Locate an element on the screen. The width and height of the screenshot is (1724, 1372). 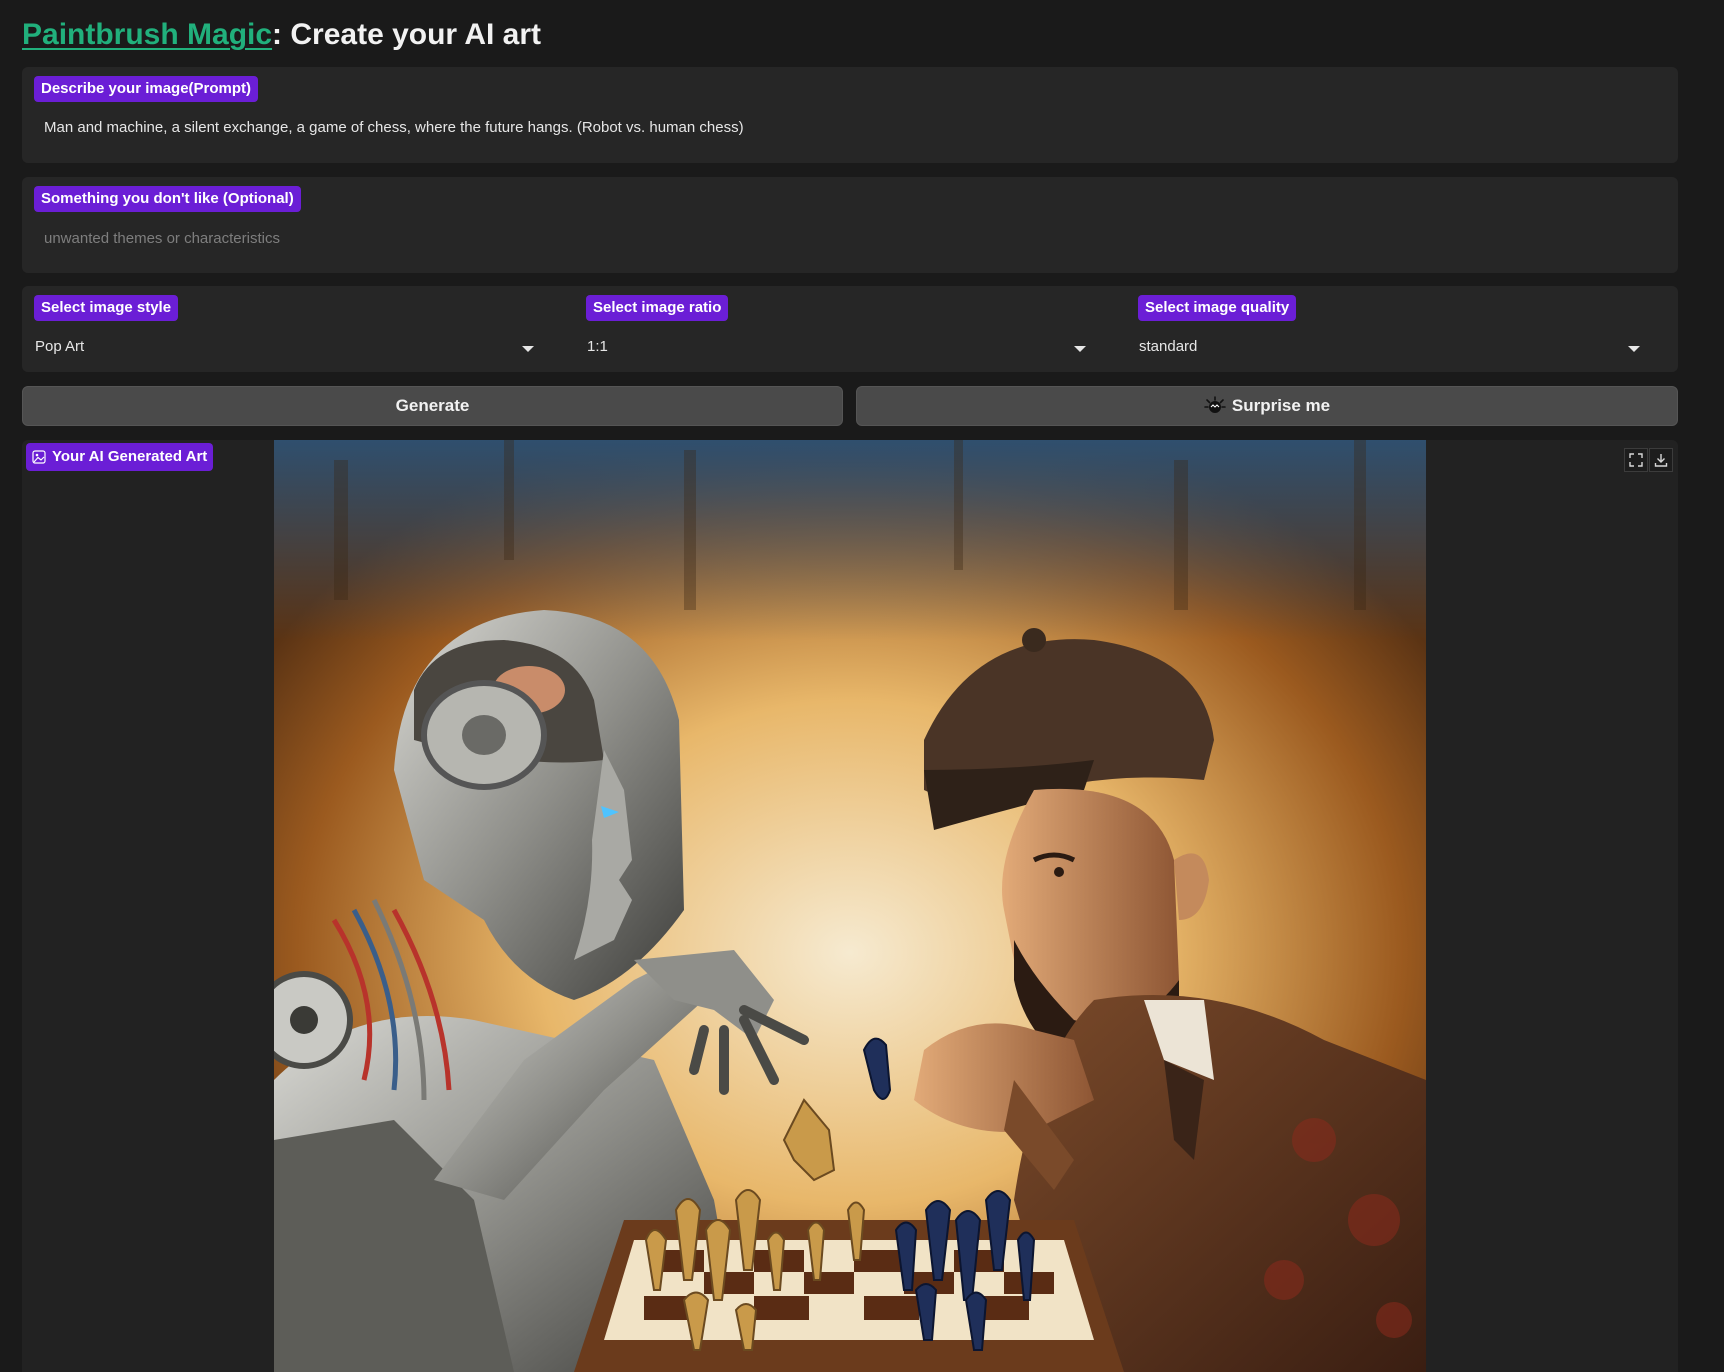
download-button is located at coordinates (1661, 460).